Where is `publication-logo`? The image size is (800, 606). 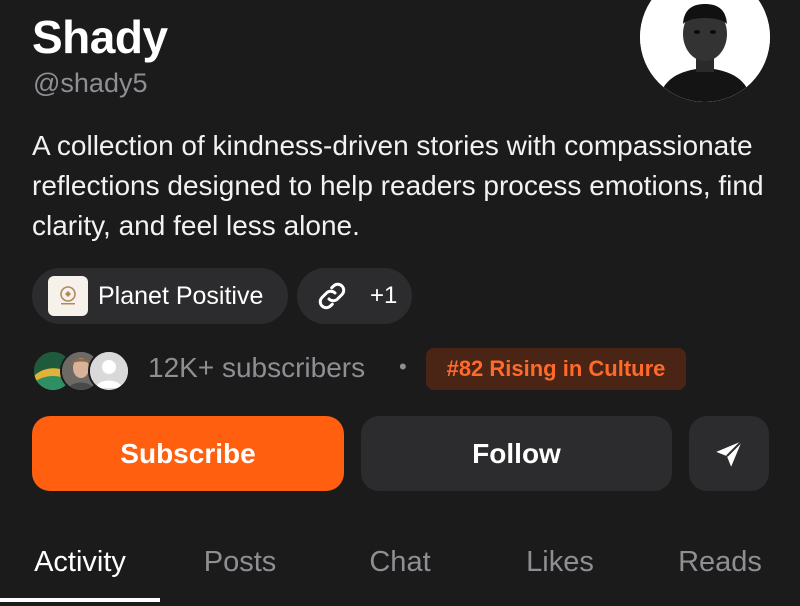
publication-logo is located at coordinates (68, 296).